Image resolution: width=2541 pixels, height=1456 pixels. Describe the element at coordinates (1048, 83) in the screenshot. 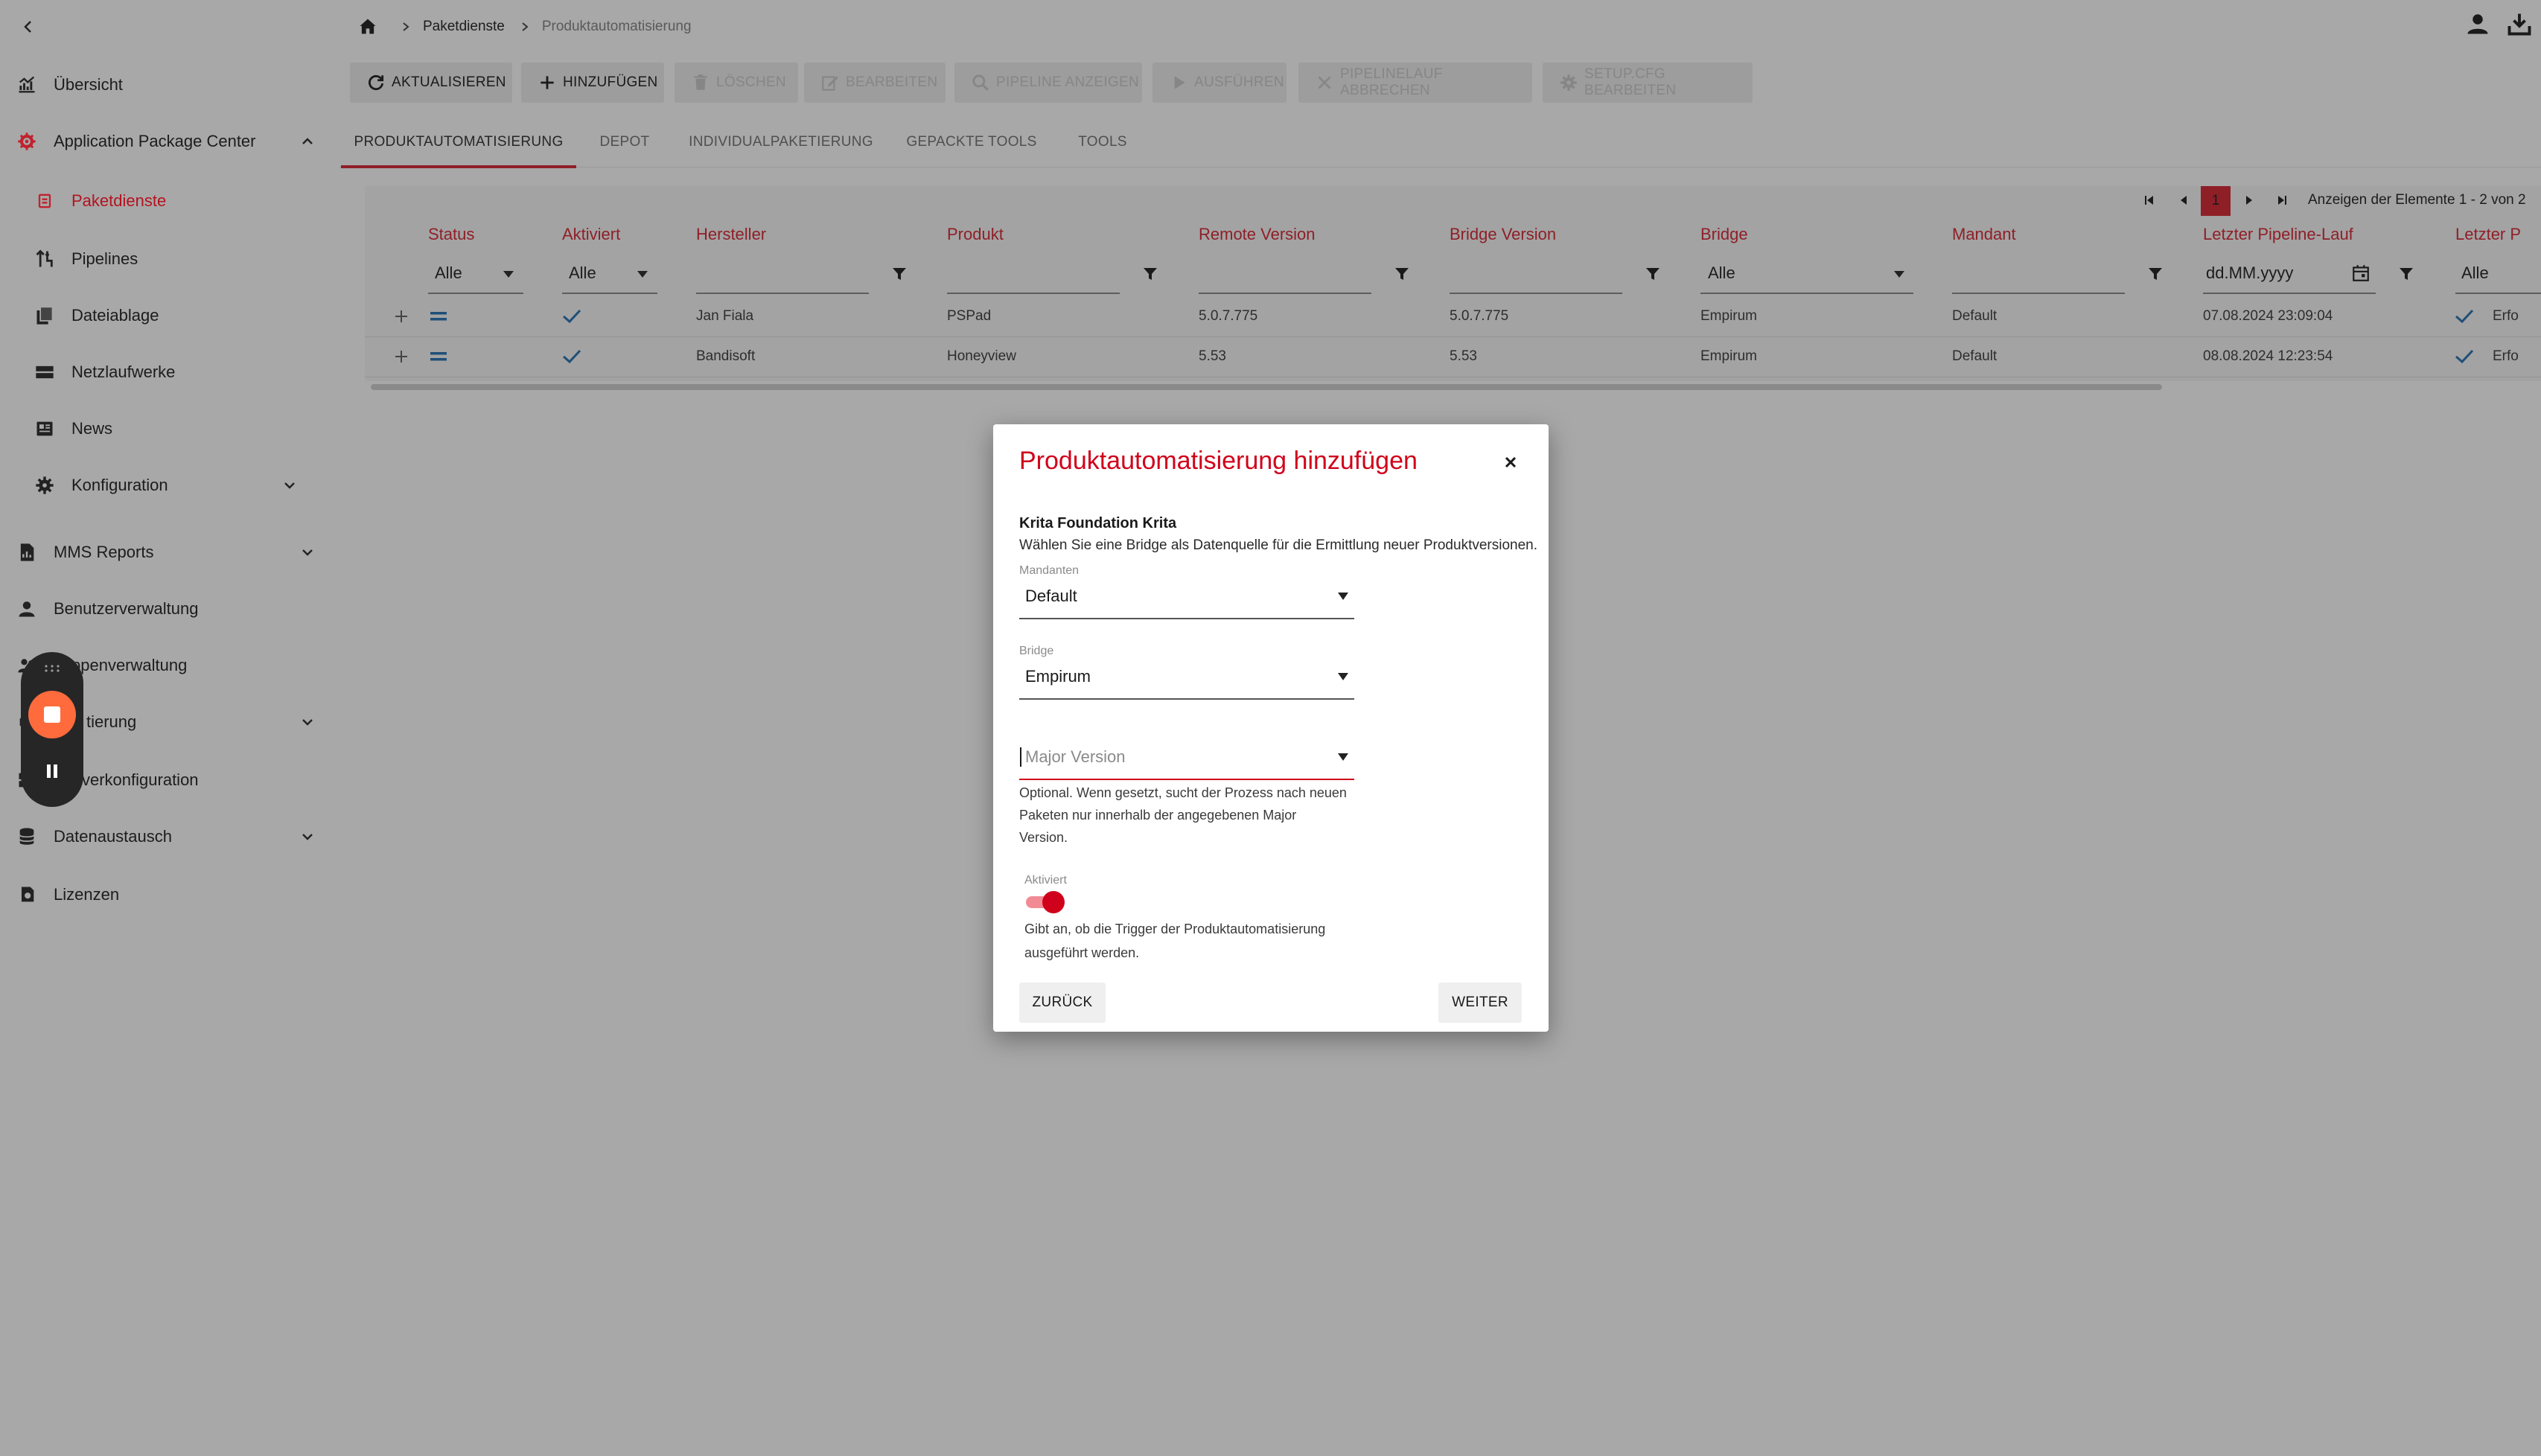

I see `show-pipeline-button: PIPELINE ANZEIGEN` at that location.